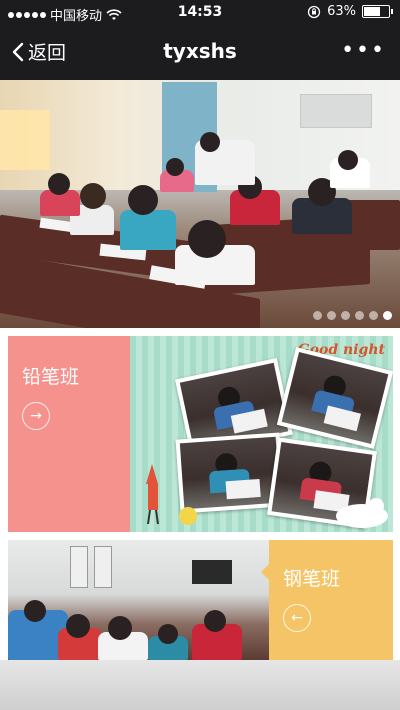 This screenshot has width=400, height=710. I want to click on status-bar: 中国移动 14:53 63%, so click(200, 13).